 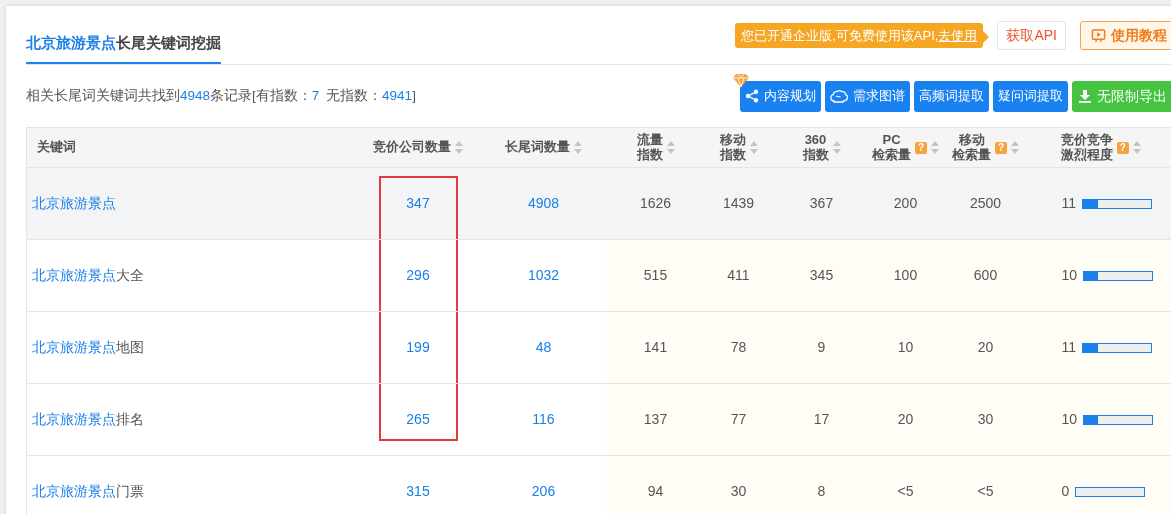 I want to click on bid-count-link: 315, so click(x=418, y=491).